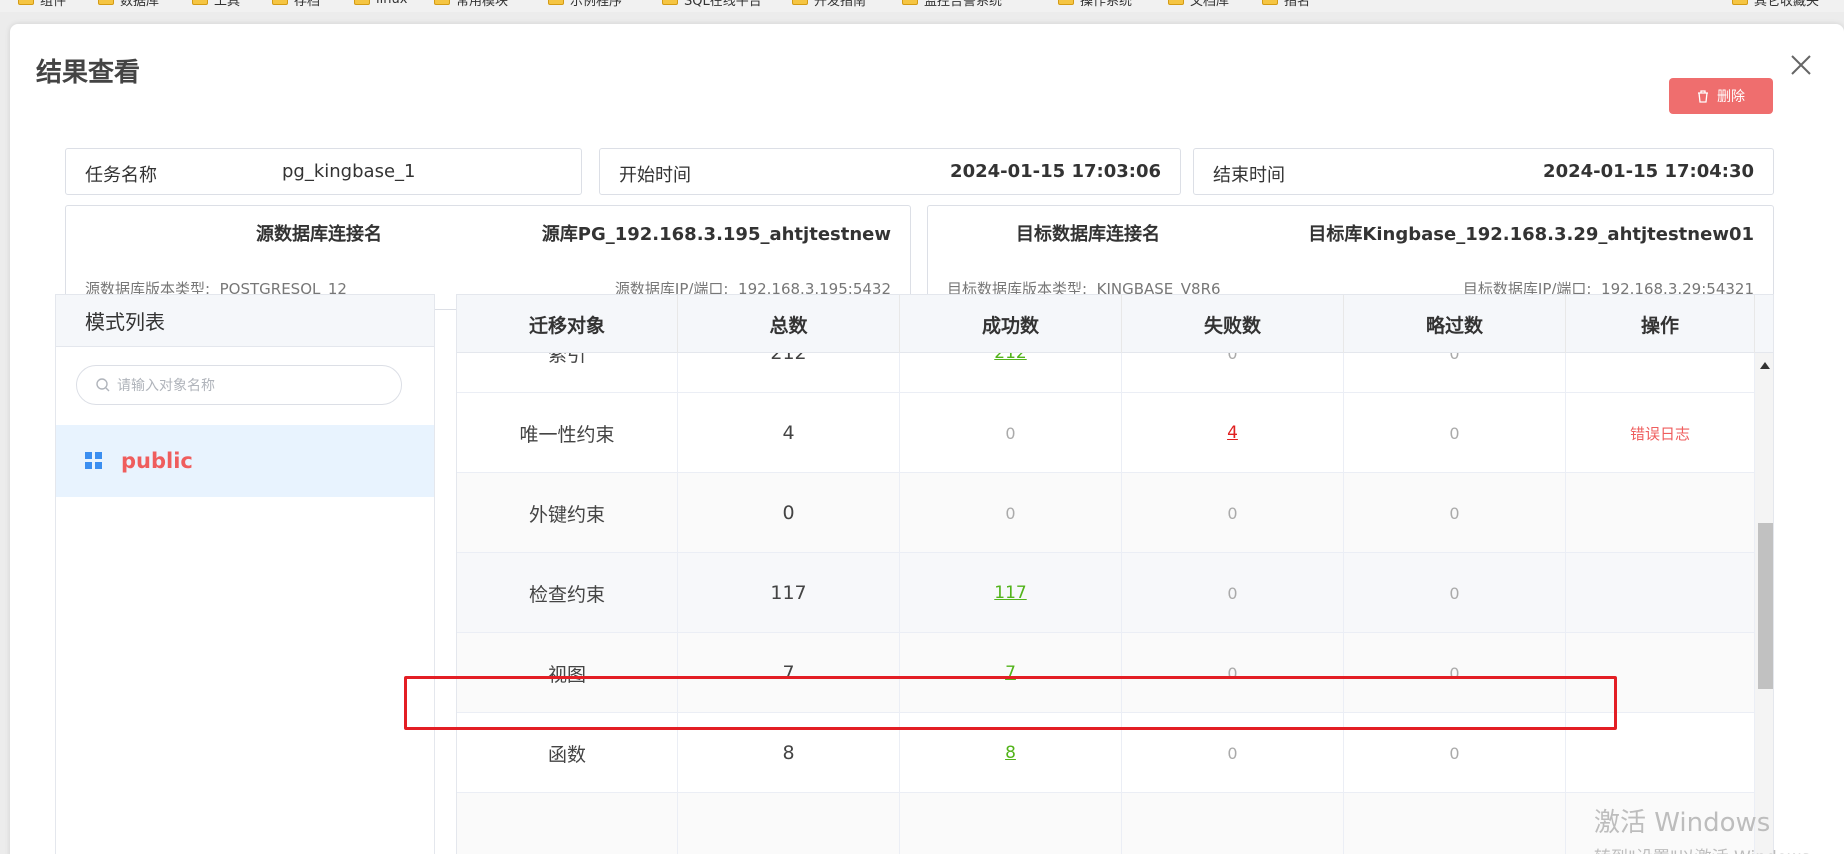  I want to click on error-log-link: 错误日志, so click(1660, 433).